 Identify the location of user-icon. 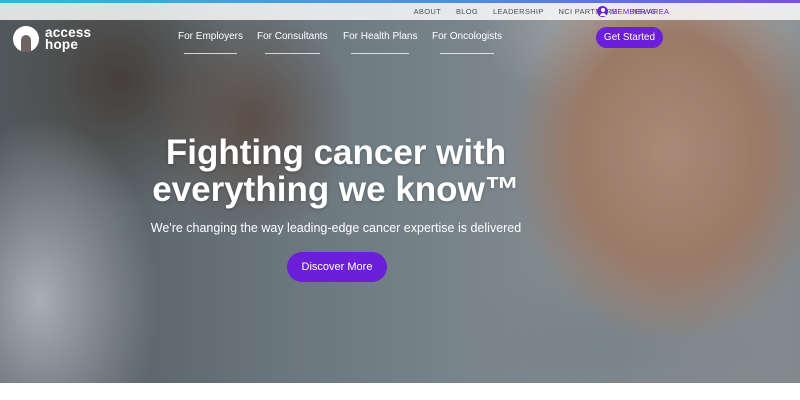
(602, 11).